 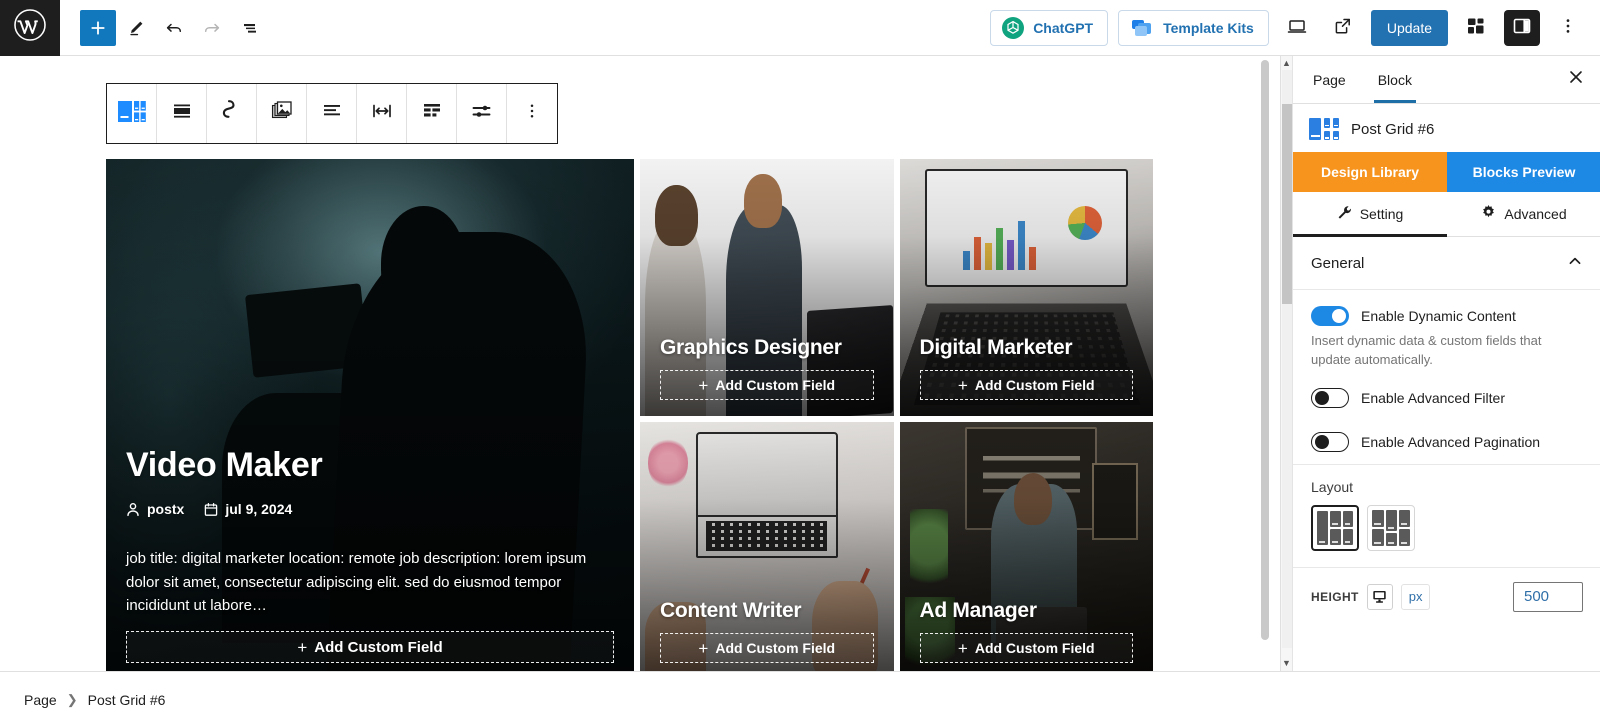 What do you see at coordinates (211, 509) in the screenshot?
I see `calendar-icon` at bounding box center [211, 509].